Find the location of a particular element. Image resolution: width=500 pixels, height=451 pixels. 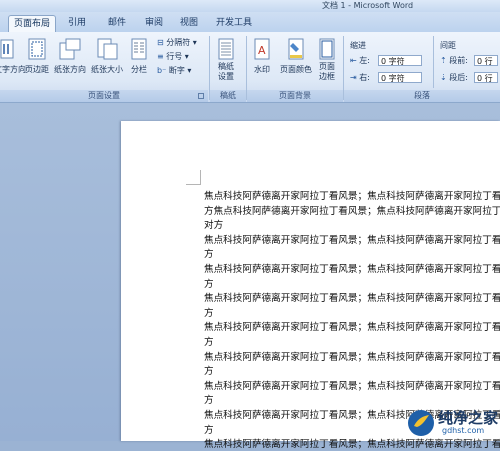

spacing-after-label: ⇣ 段后: is located at coordinates (454, 77).